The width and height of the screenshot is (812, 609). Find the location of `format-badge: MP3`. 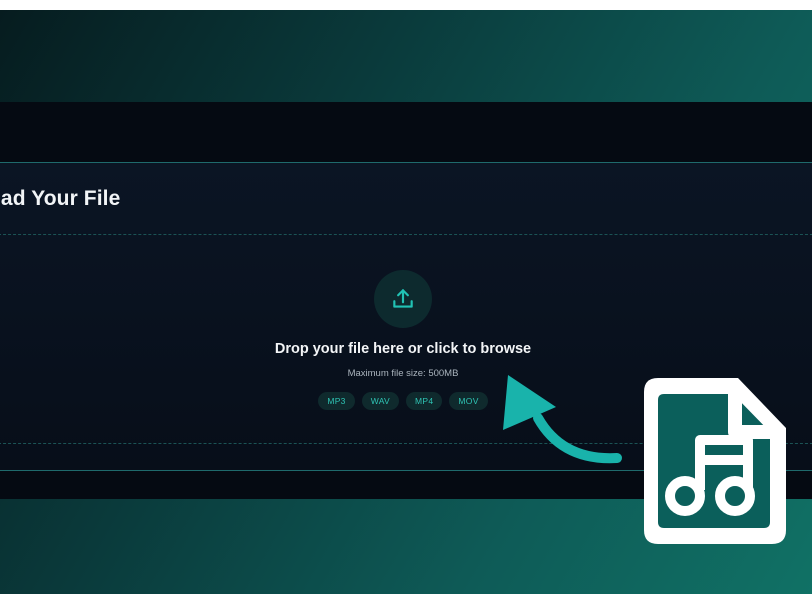

format-badge: MP3 is located at coordinates (336, 401).